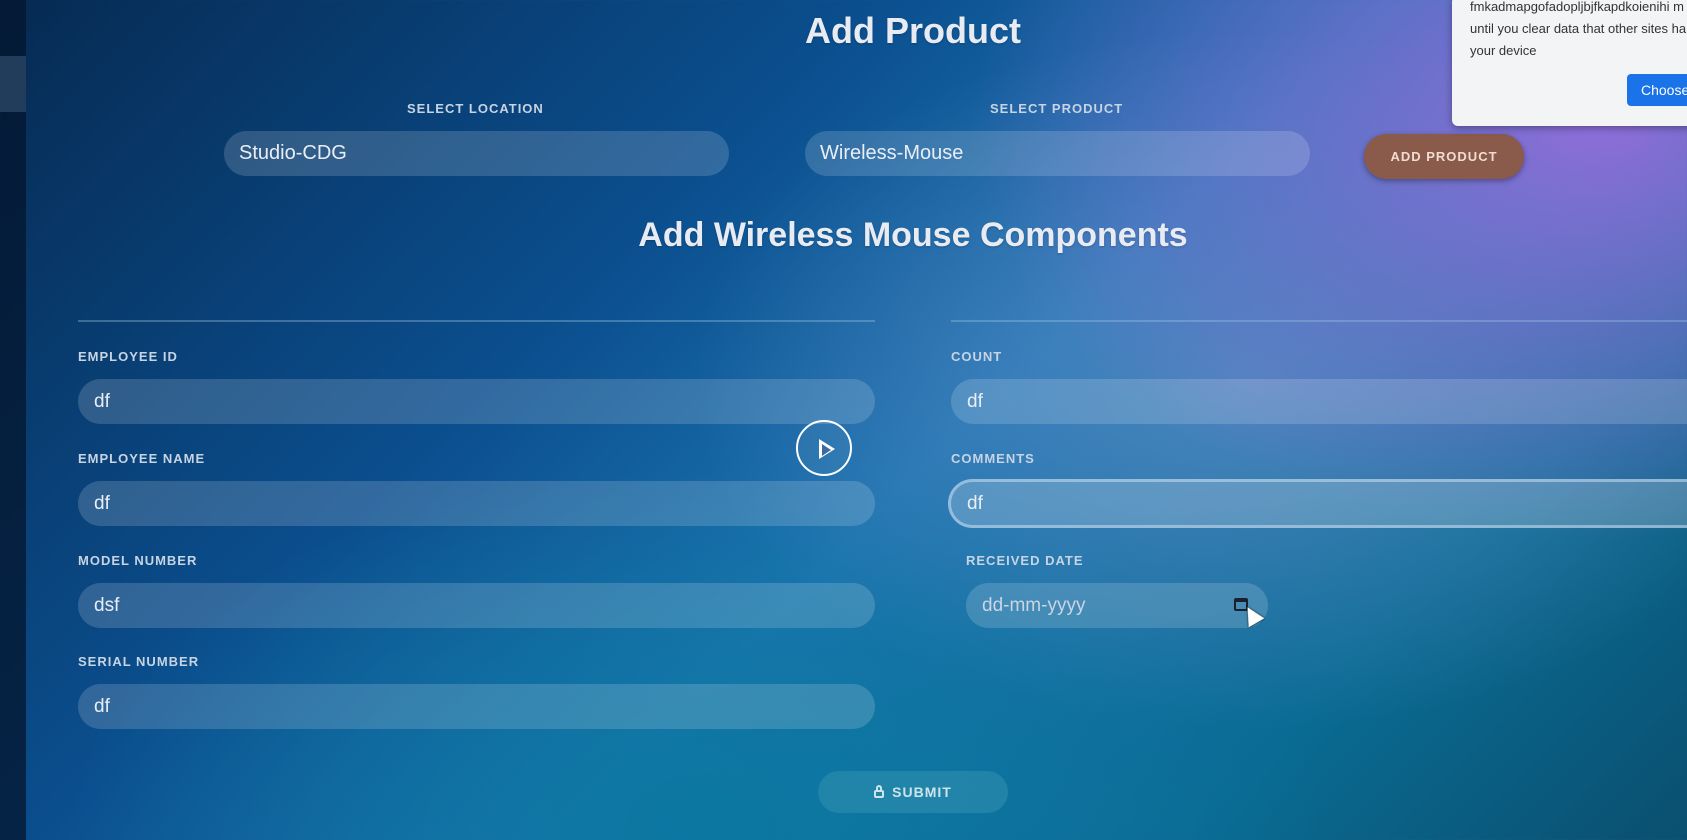 The width and height of the screenshot is (1687, 840). What do you see at coordinates (1117, 605) in the screenshot?
I see `received-date-input: dd-mm-yyyy` at bounding box center [1117, 605].